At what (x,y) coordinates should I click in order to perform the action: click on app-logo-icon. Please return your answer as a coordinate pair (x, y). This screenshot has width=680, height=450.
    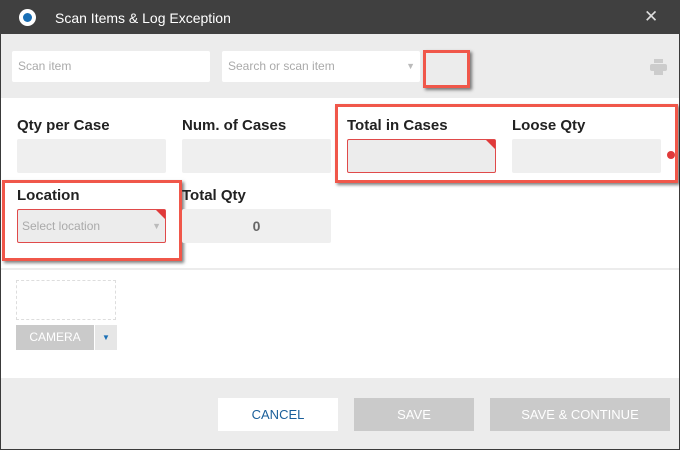
    Looking at the image, I should click on (27, 17).